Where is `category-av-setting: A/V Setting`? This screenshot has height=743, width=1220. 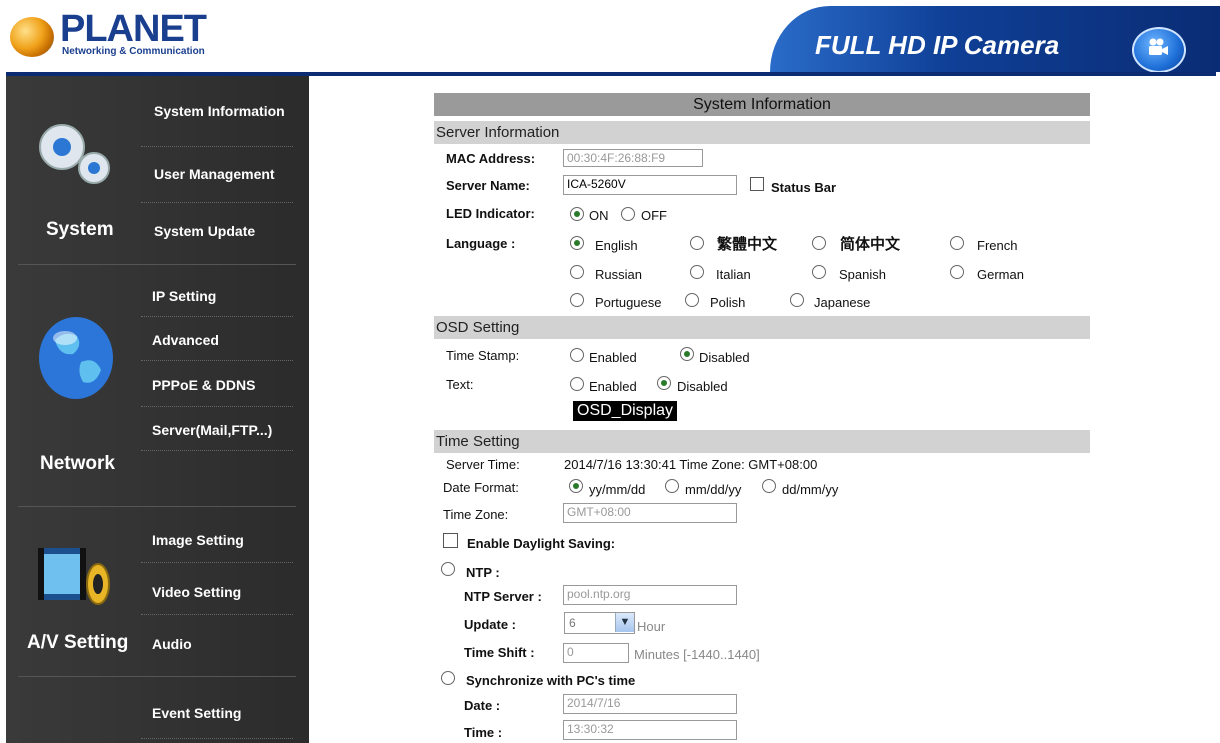
category-av-setting: A/V Setting is located at coordinates (77, 643).